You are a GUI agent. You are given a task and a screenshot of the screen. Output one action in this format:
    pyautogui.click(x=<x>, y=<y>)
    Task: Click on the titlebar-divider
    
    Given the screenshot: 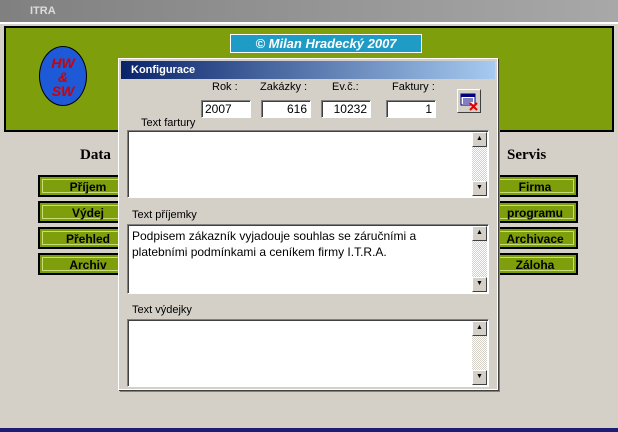 What is the action you would take?
    pyautogui.click(x=309, y=23)
    